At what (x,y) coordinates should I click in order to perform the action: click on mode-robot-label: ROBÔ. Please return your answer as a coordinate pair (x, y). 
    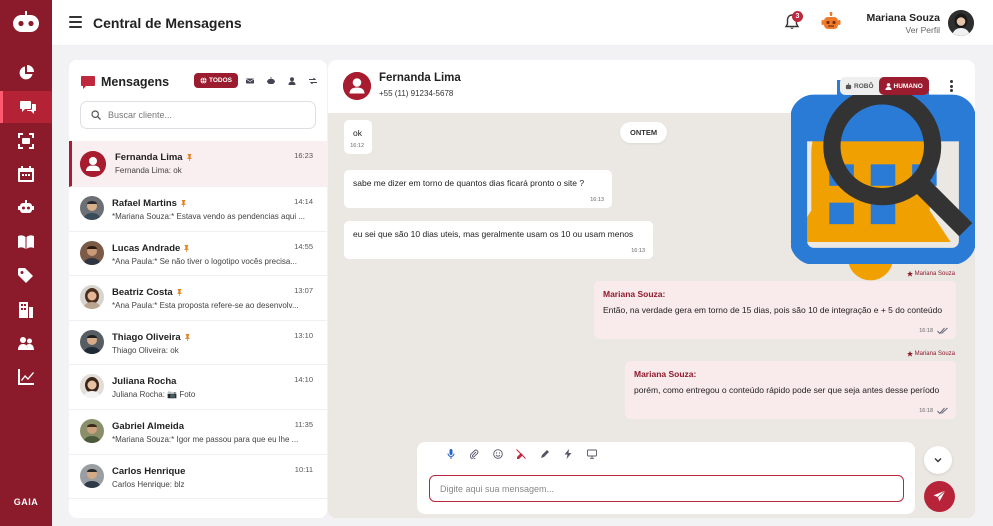
    Looking at the image, I should click on (864, 86).